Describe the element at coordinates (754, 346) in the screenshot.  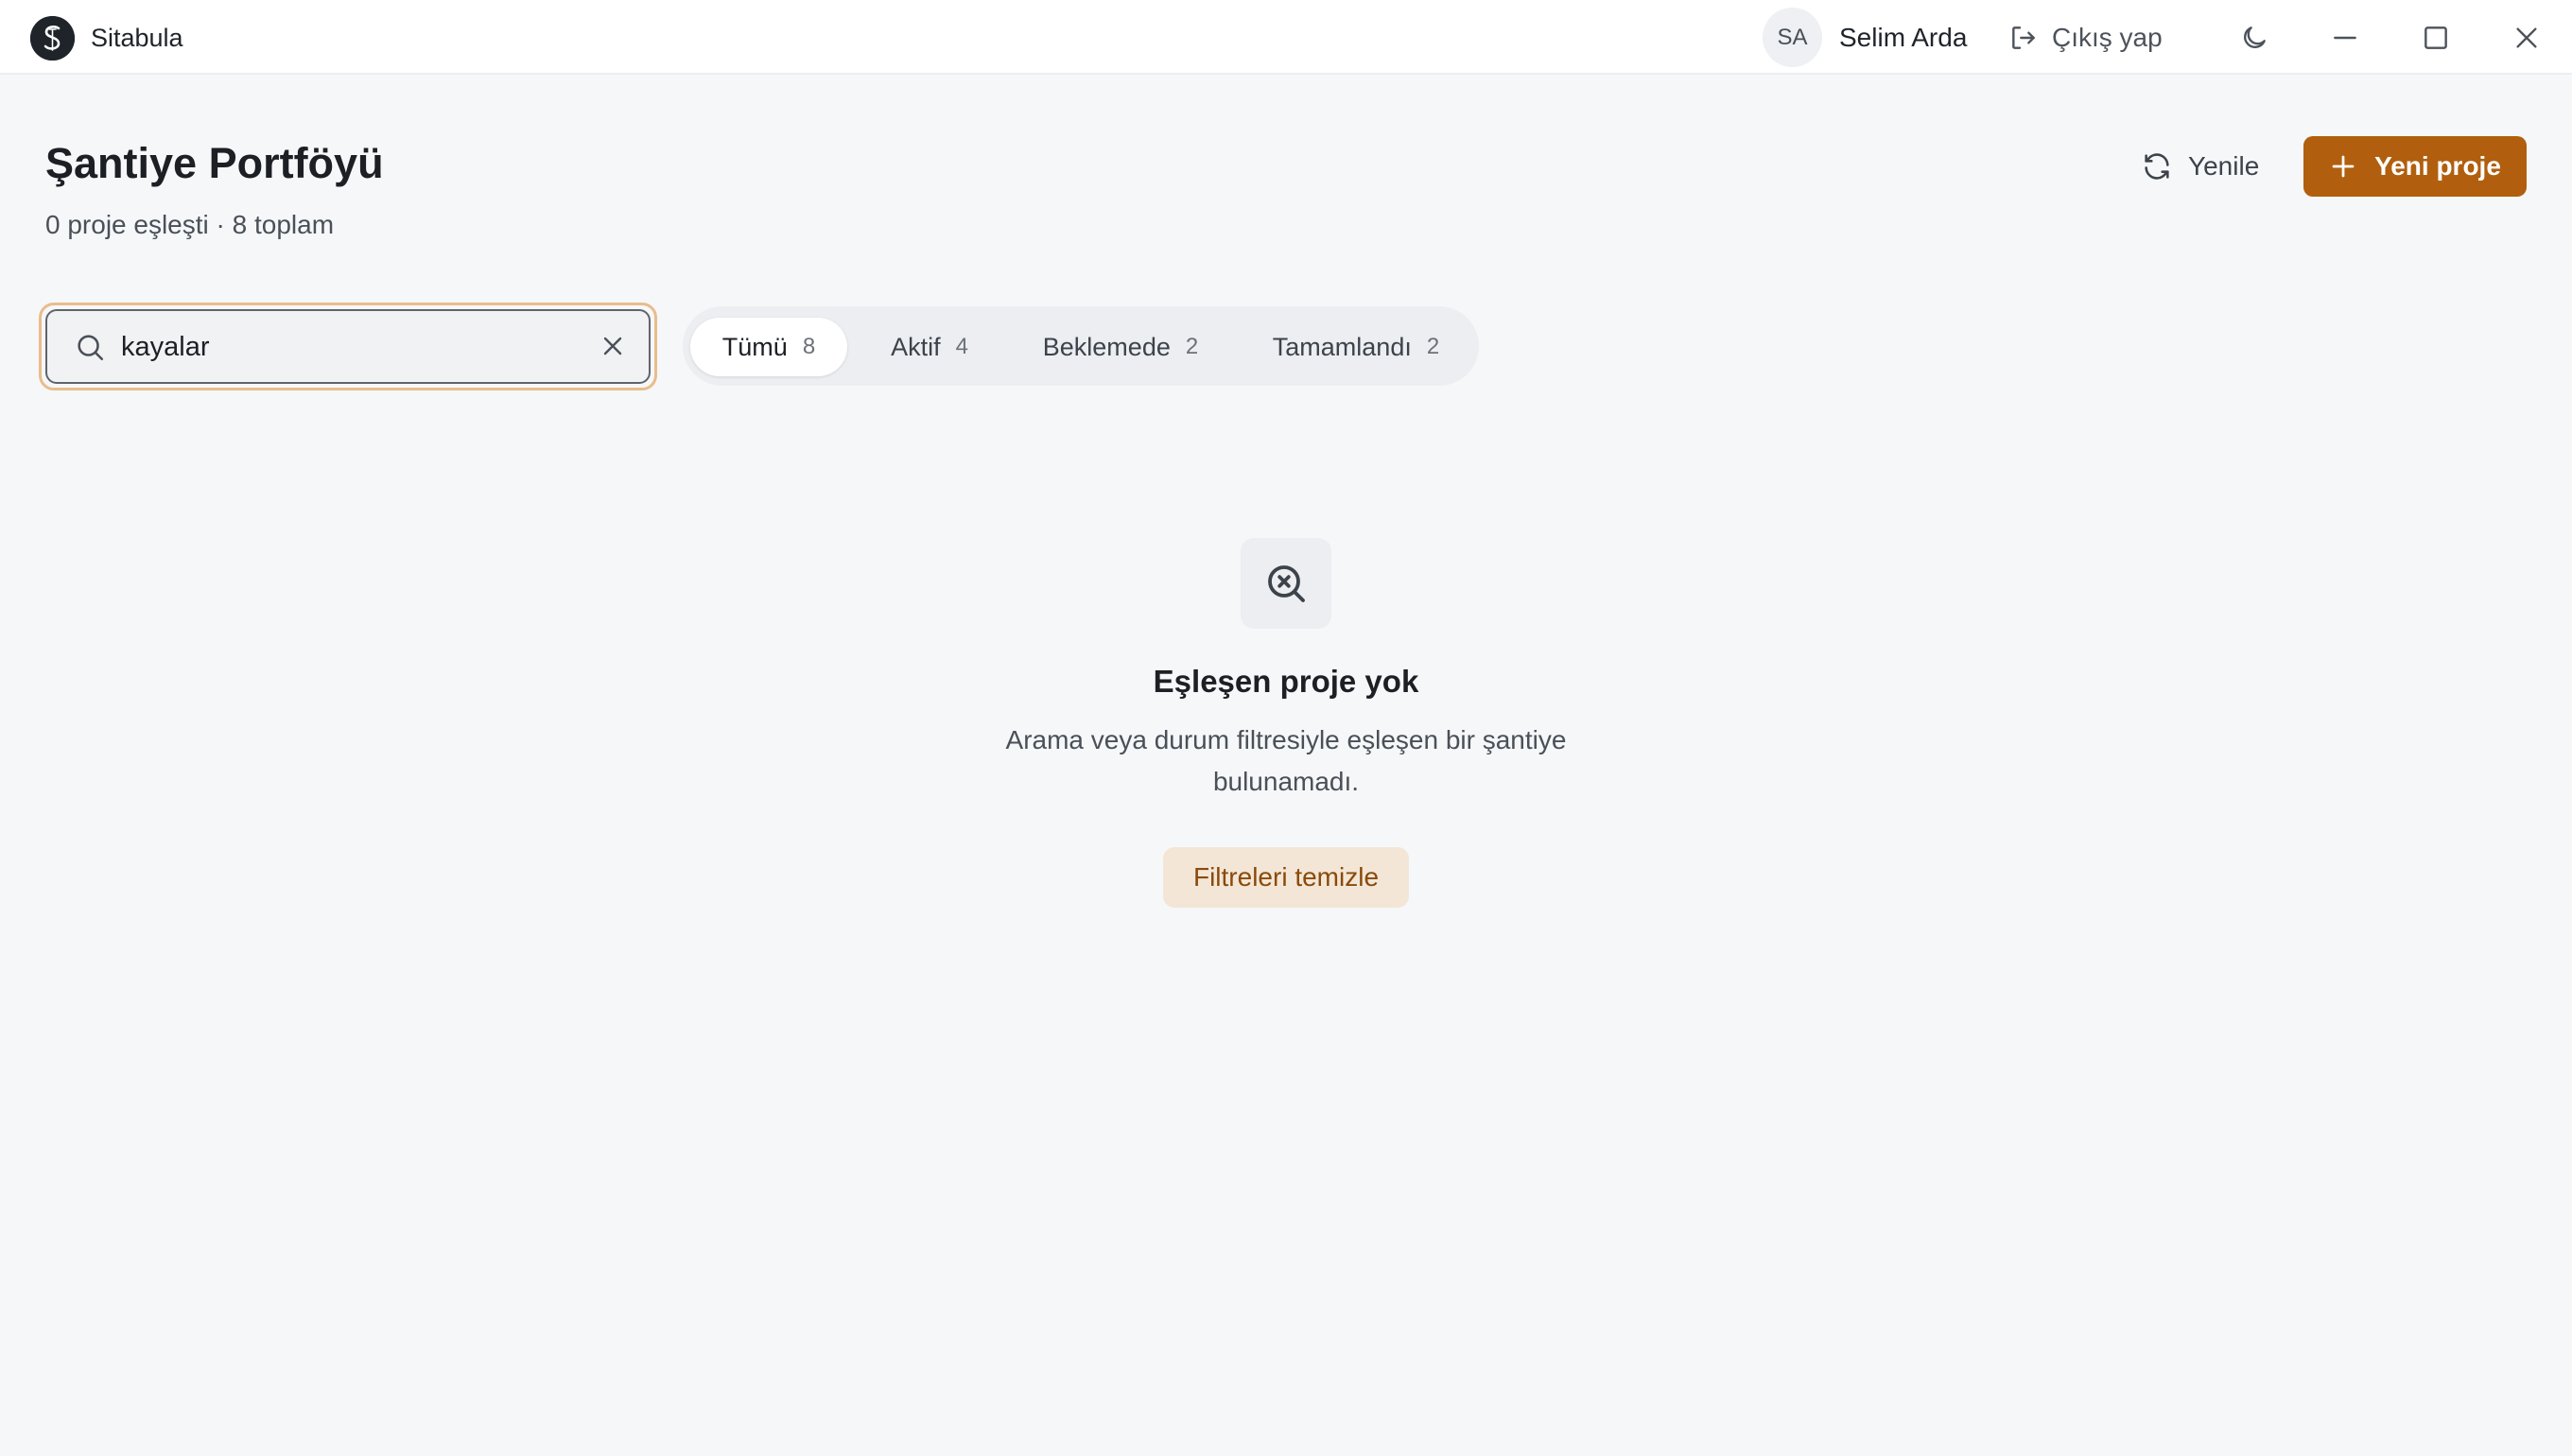
I see `tab-label: Tümü` at that location.